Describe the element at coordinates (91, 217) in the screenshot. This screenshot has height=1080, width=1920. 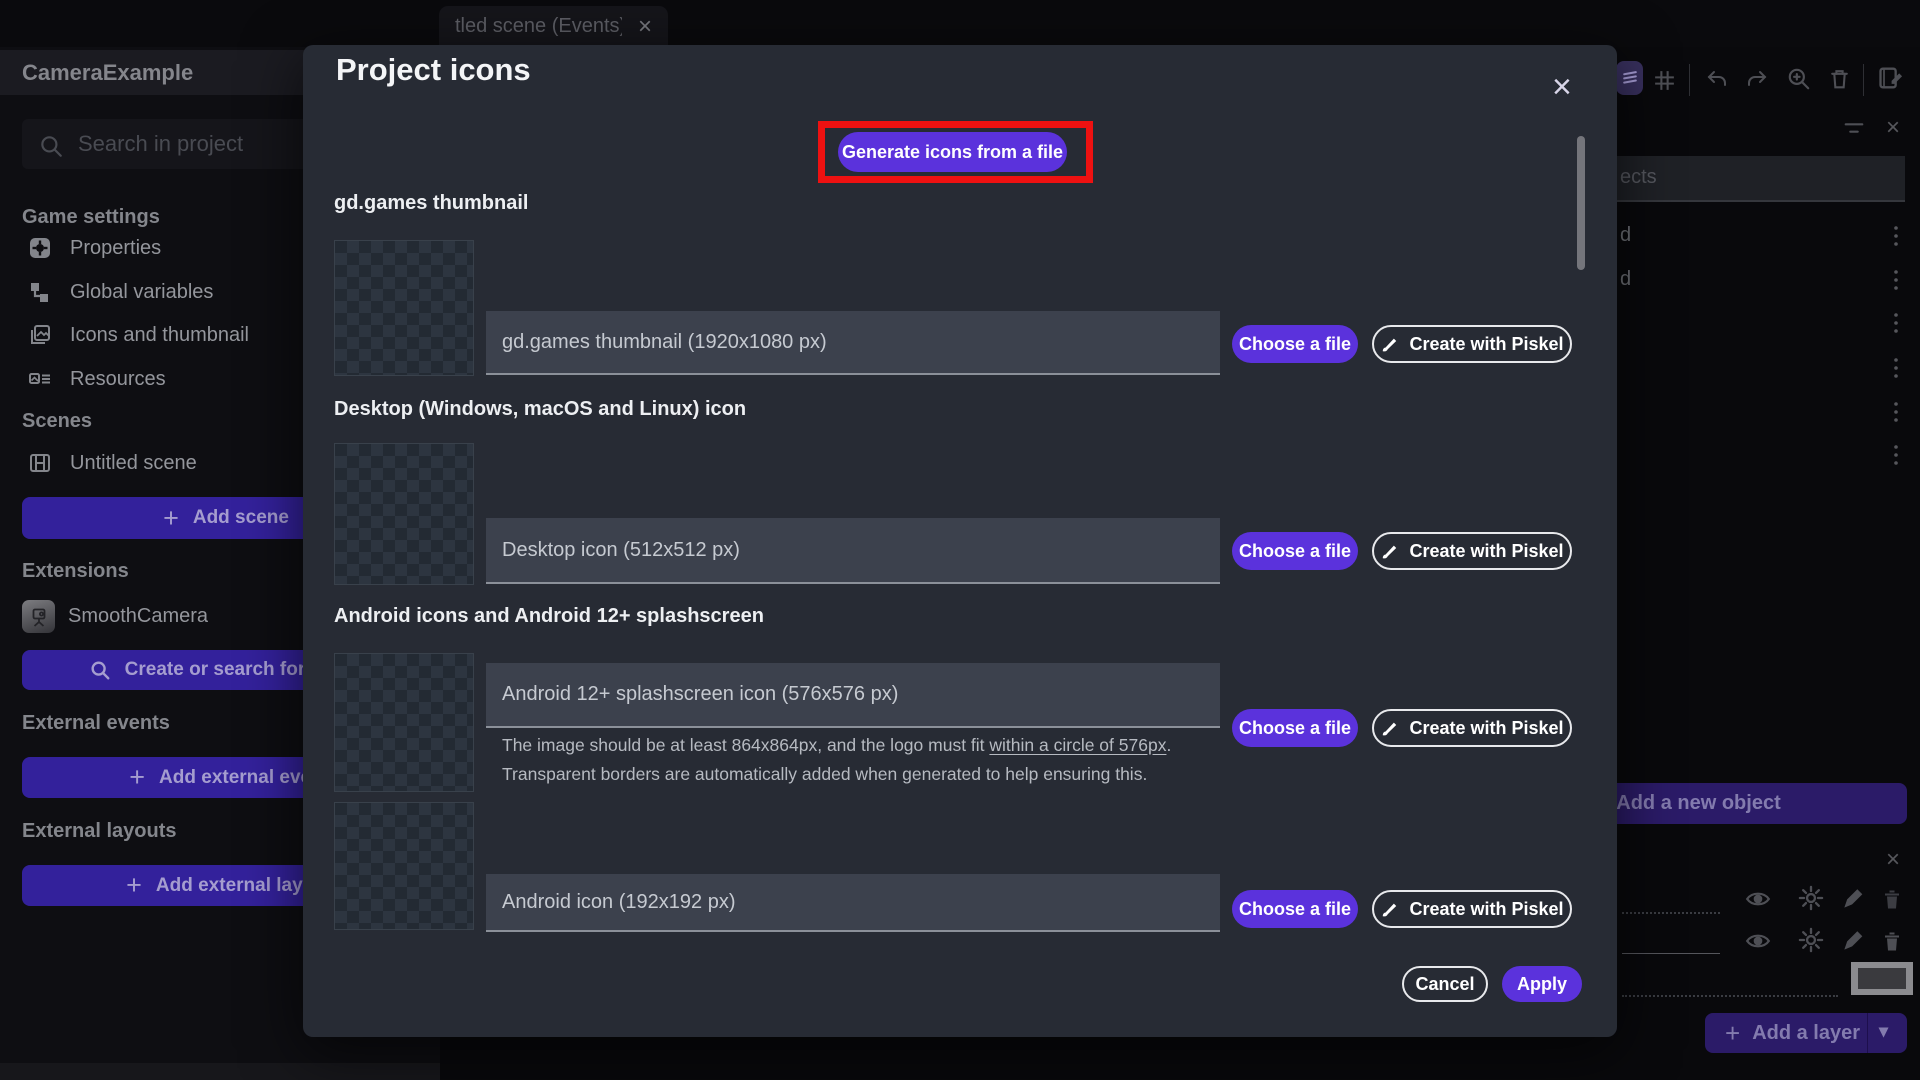
I see `section-game-settings: Game settings` at that location.